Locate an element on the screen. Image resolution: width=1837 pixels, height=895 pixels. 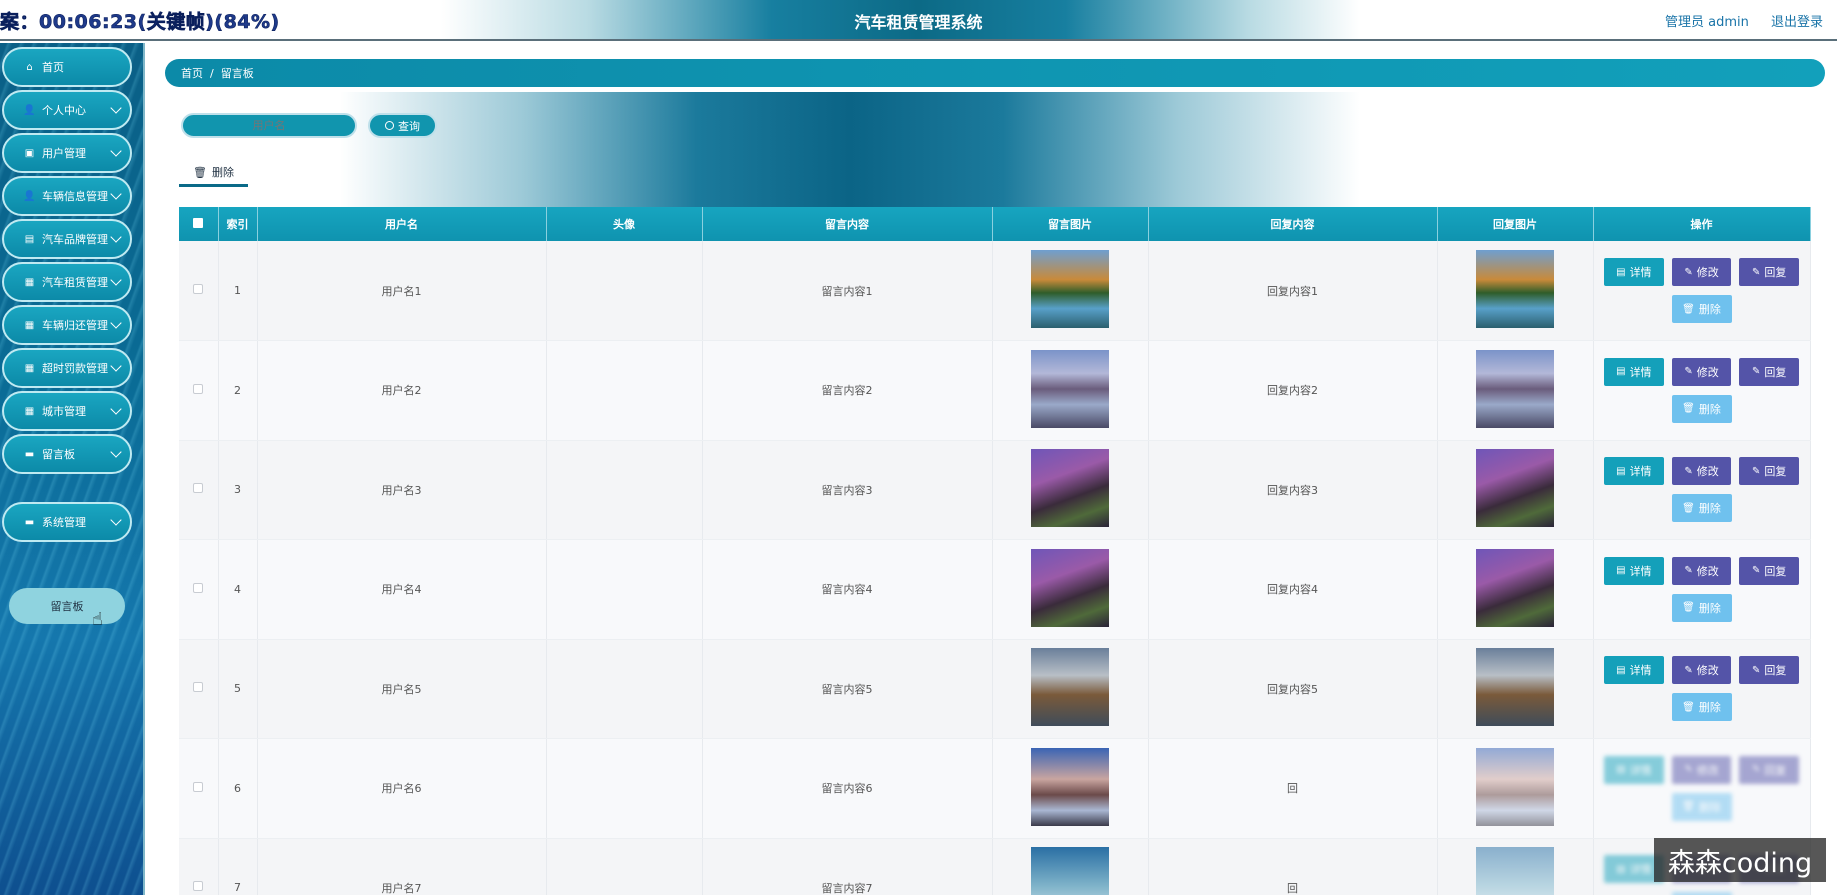
username-search-input is located at coordinates (269, 125).